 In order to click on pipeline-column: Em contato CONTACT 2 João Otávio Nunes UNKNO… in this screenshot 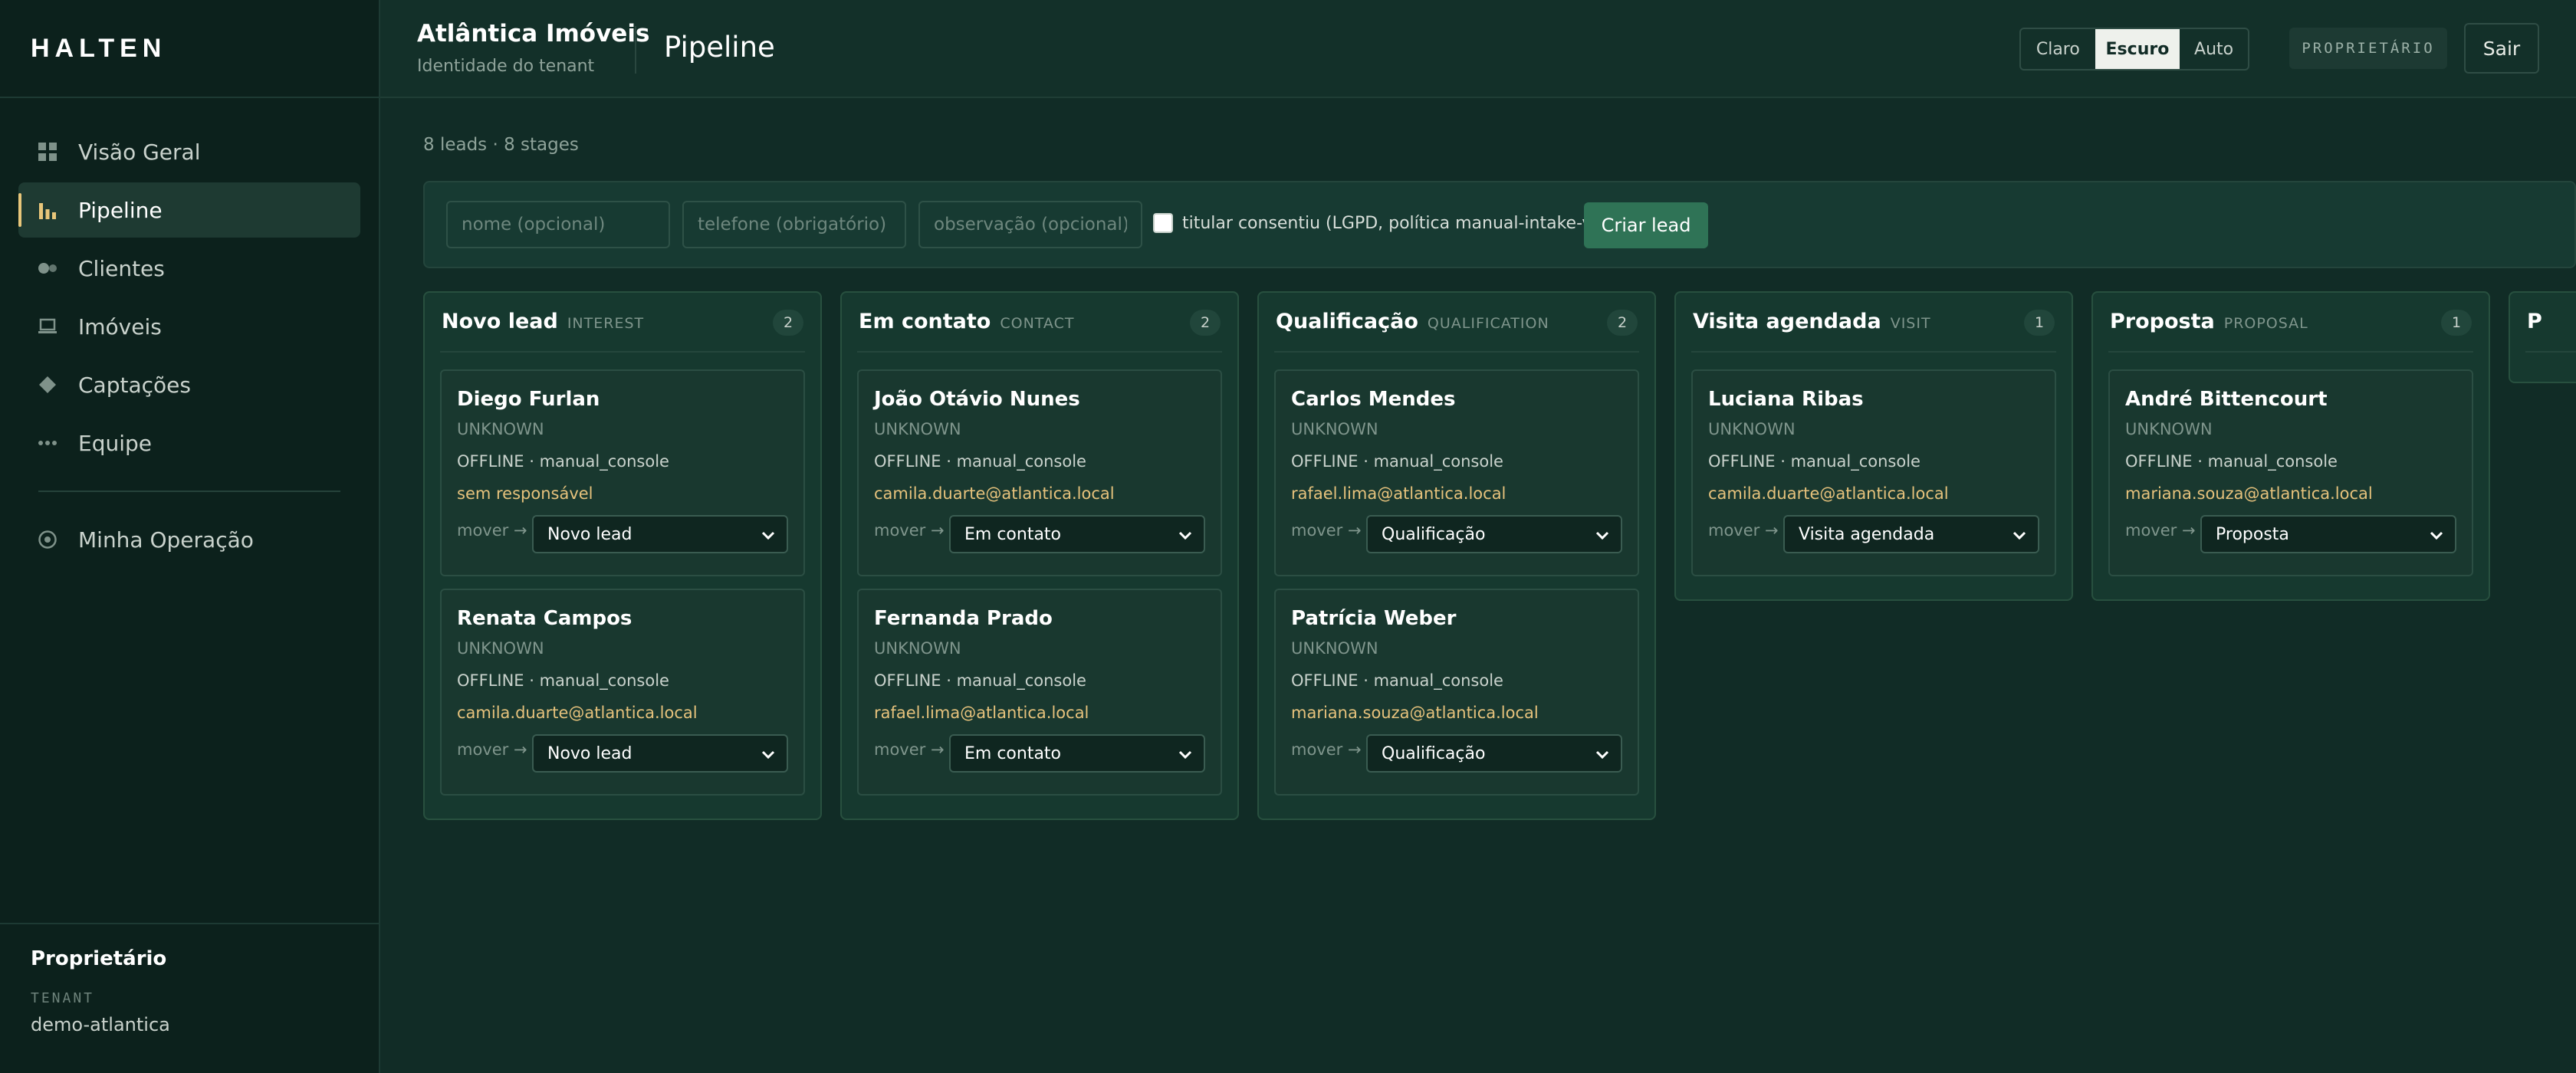, I will do `click(1039, 555)`.